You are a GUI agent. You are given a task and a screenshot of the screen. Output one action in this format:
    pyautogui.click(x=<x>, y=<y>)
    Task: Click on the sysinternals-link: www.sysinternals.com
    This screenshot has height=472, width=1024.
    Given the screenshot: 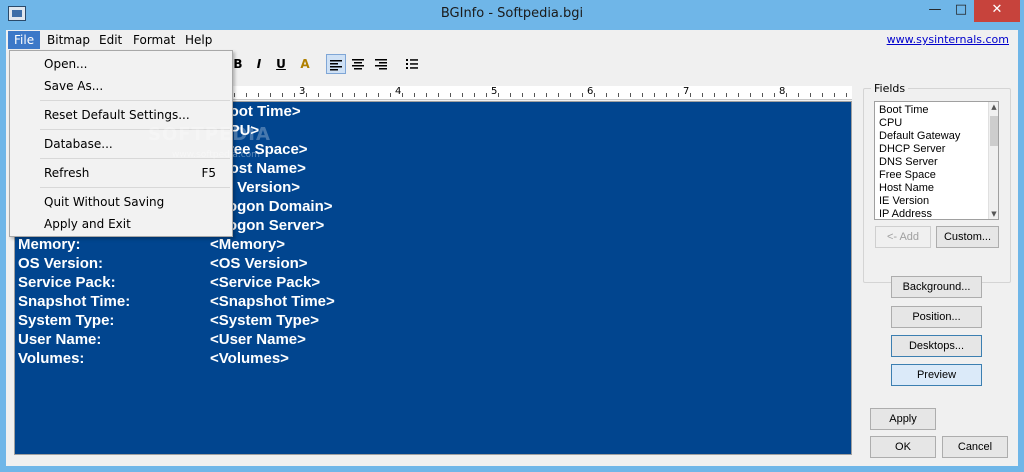 What is the action you would take?
    pyautogui.click(x=948, y=39)
    